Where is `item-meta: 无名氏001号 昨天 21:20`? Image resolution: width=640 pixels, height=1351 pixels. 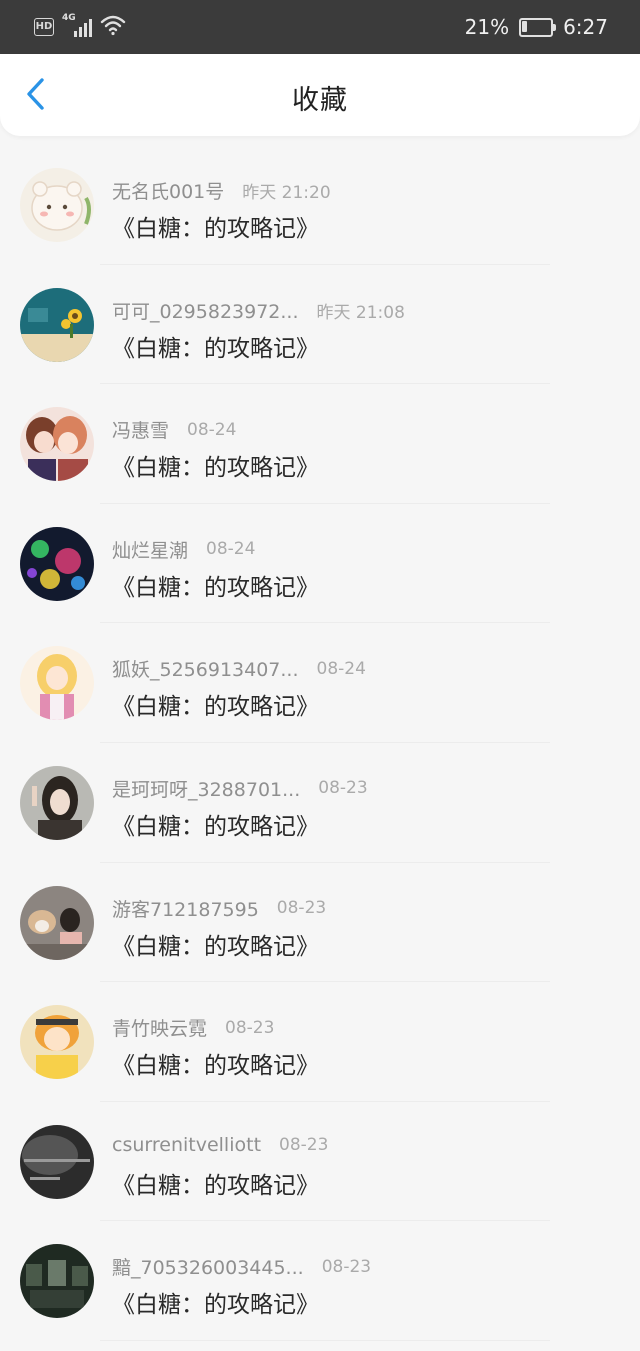 item-meta: 无名氏001号 昨天 21:20 is located at coordinates (221, 190).